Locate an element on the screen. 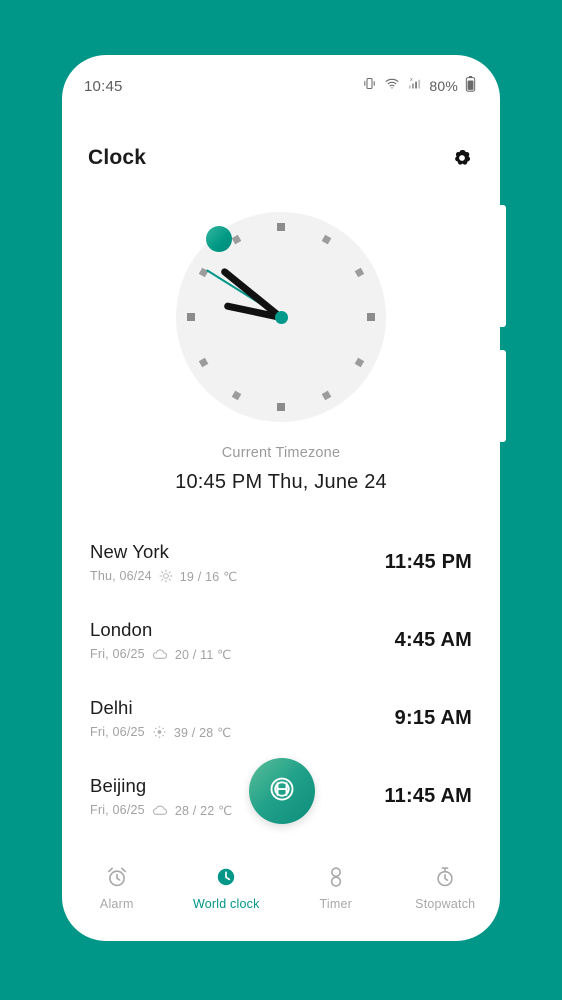  gear-icon is located at coordinates (462, 162).